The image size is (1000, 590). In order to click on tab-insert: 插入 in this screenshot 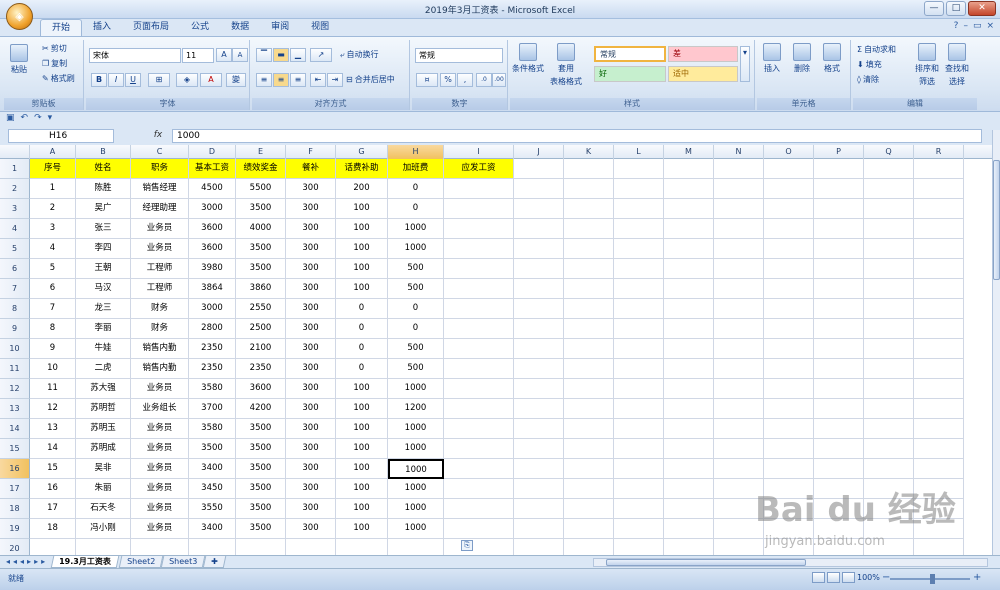, I will do `click(102, 27)`.